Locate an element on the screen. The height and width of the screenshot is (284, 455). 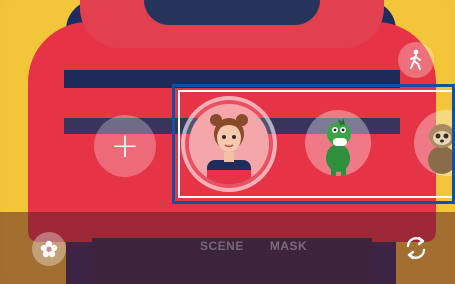
plus-icon: + is located at coordinates (125, 146).